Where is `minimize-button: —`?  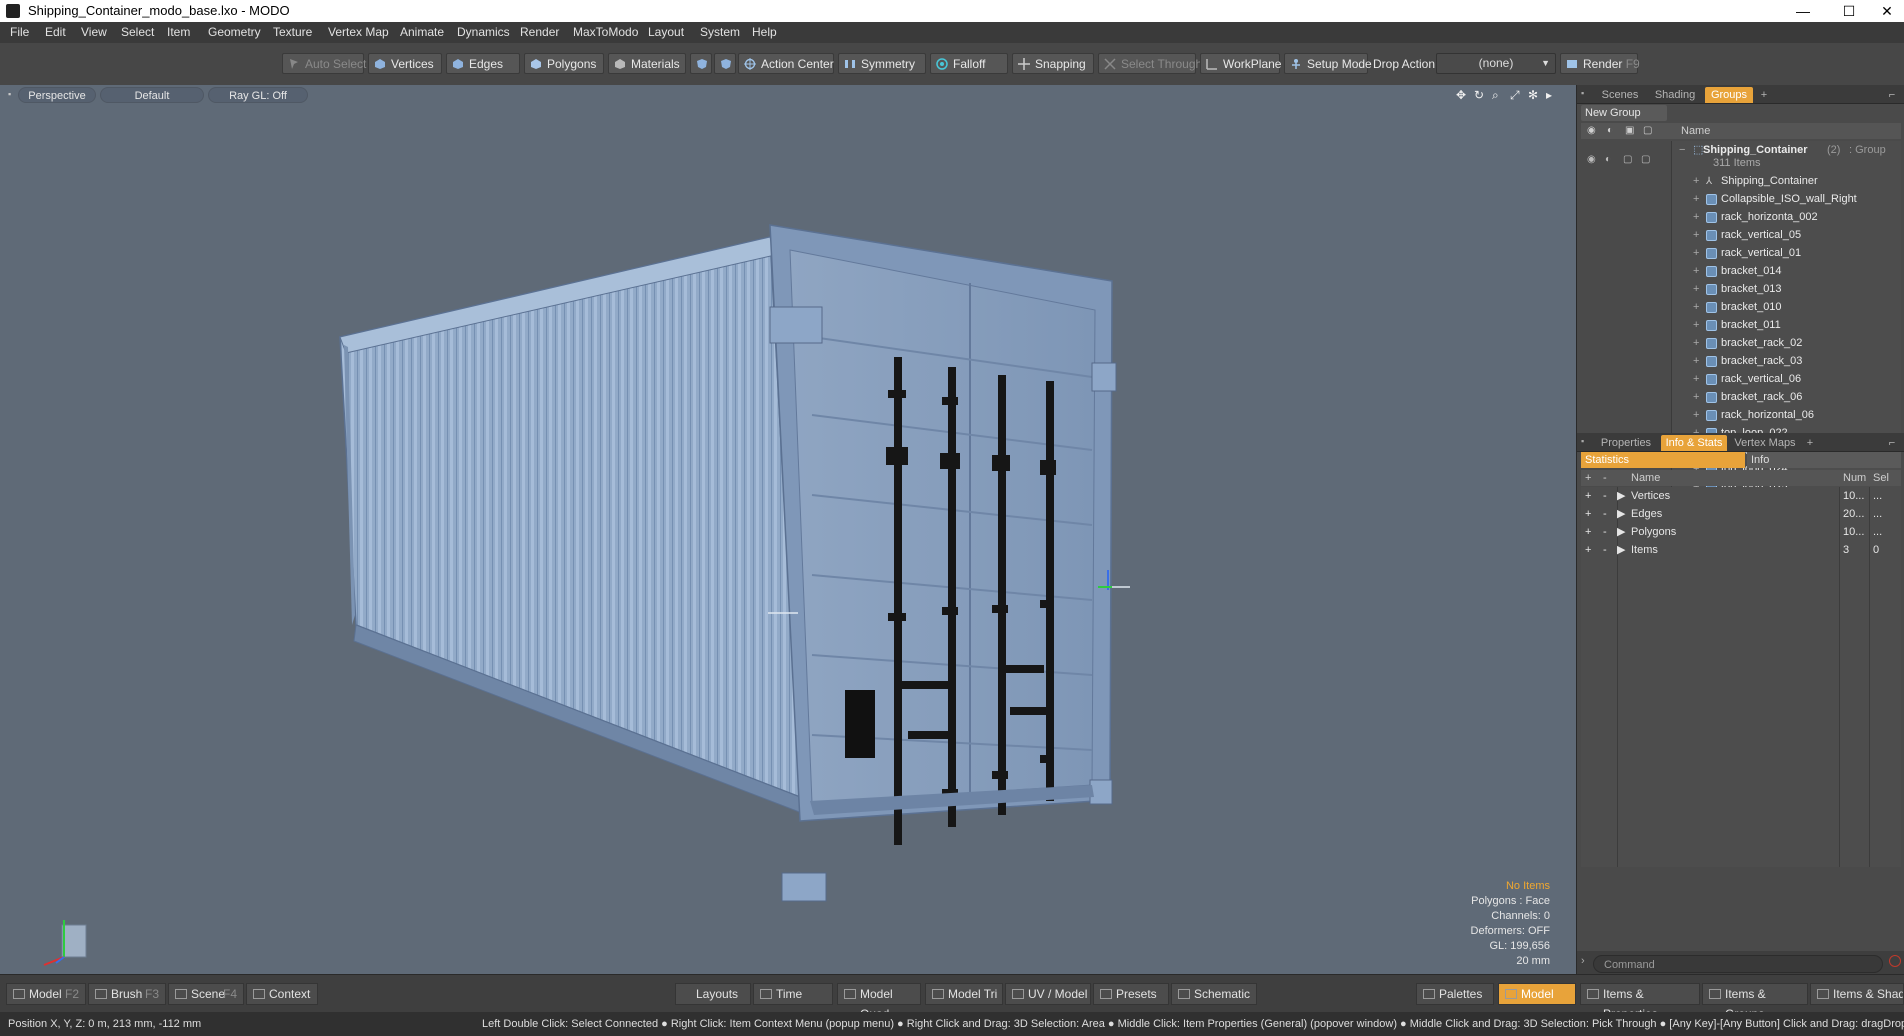 minimize-button: — is located at coordinates (1803, 11).